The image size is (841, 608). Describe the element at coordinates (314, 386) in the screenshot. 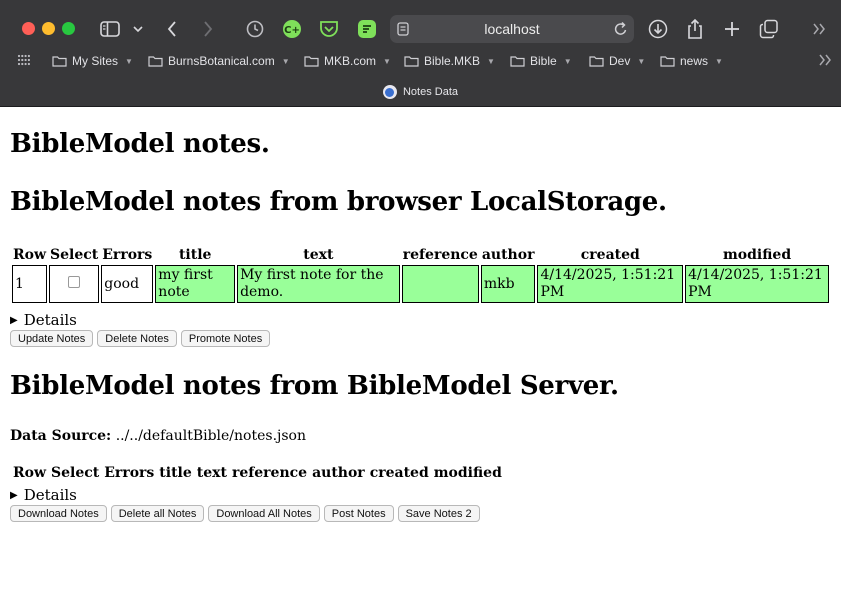

I see `server-notes-heading: BibleModel notes from BibleModel Server.` at that location.